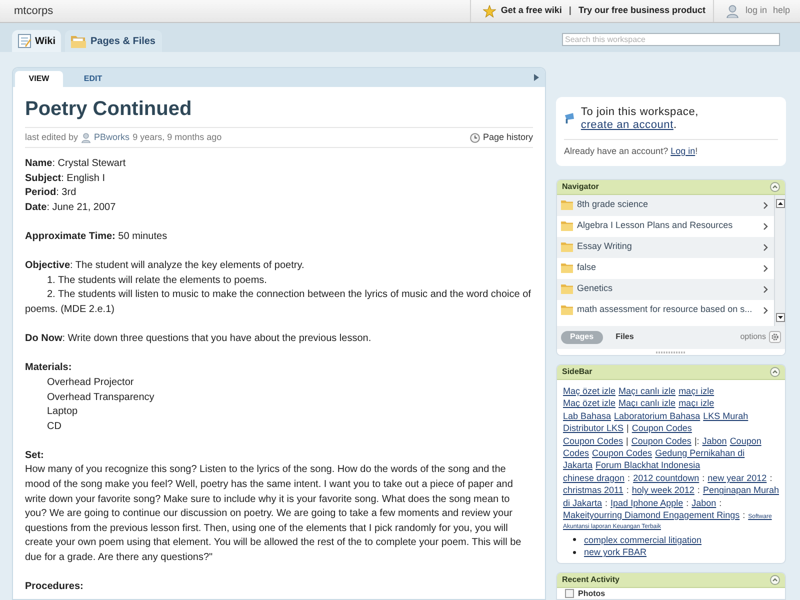 The height and width of the screenshot is (600, 800). I want to click on edited-age-text: 9 years, 9 months ago, so click(177, 137).